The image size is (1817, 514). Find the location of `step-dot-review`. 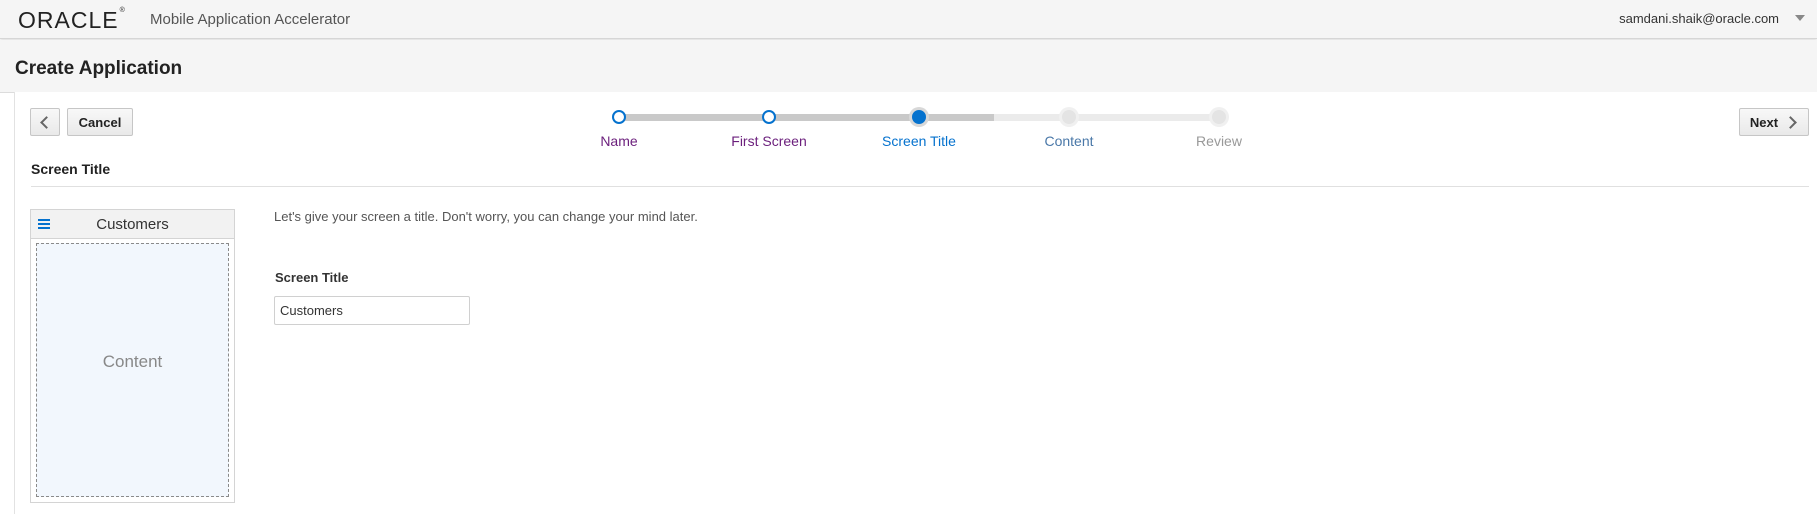

step-dot-review is located at coordinates (1219, 117).